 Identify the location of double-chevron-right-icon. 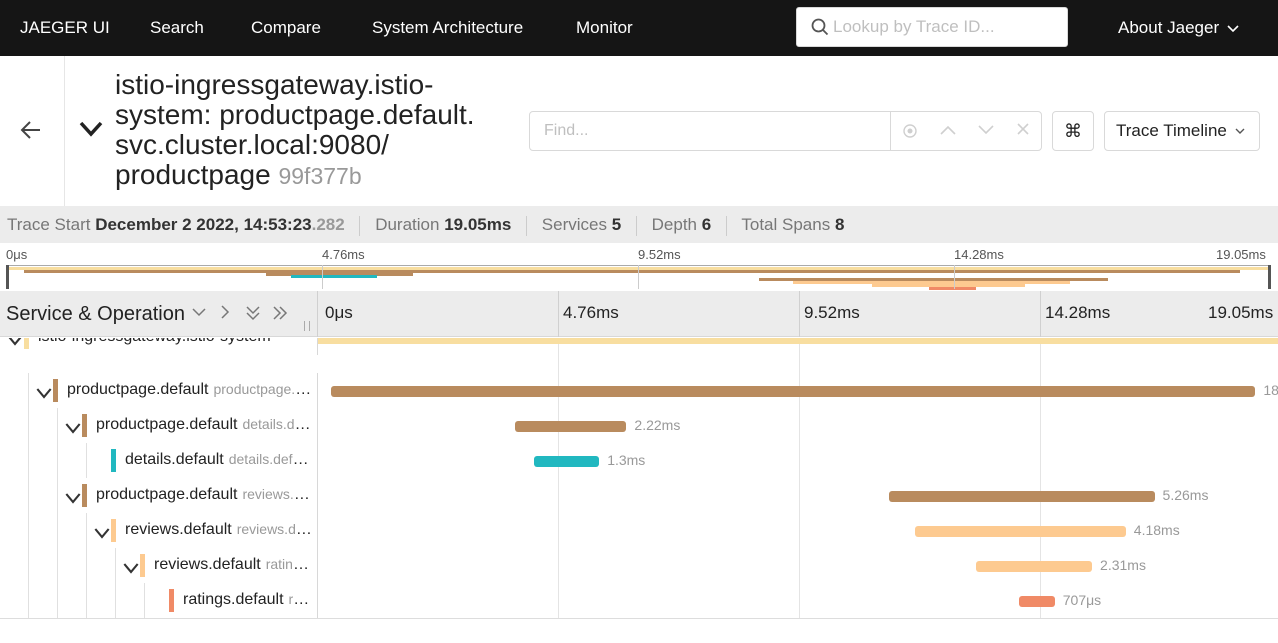
(280, 313).